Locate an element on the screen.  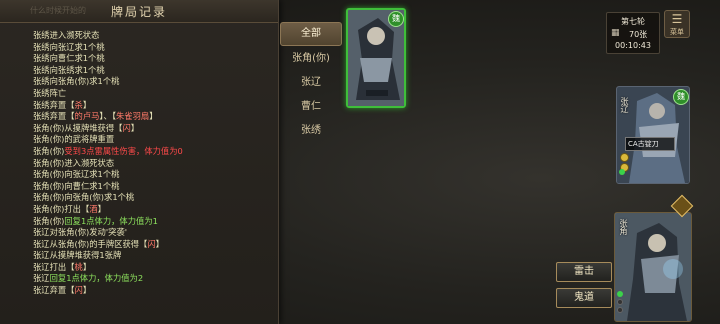
log-segment: 张辽从摸牌堆获得1张牌 is located at coordinates (77, 255).